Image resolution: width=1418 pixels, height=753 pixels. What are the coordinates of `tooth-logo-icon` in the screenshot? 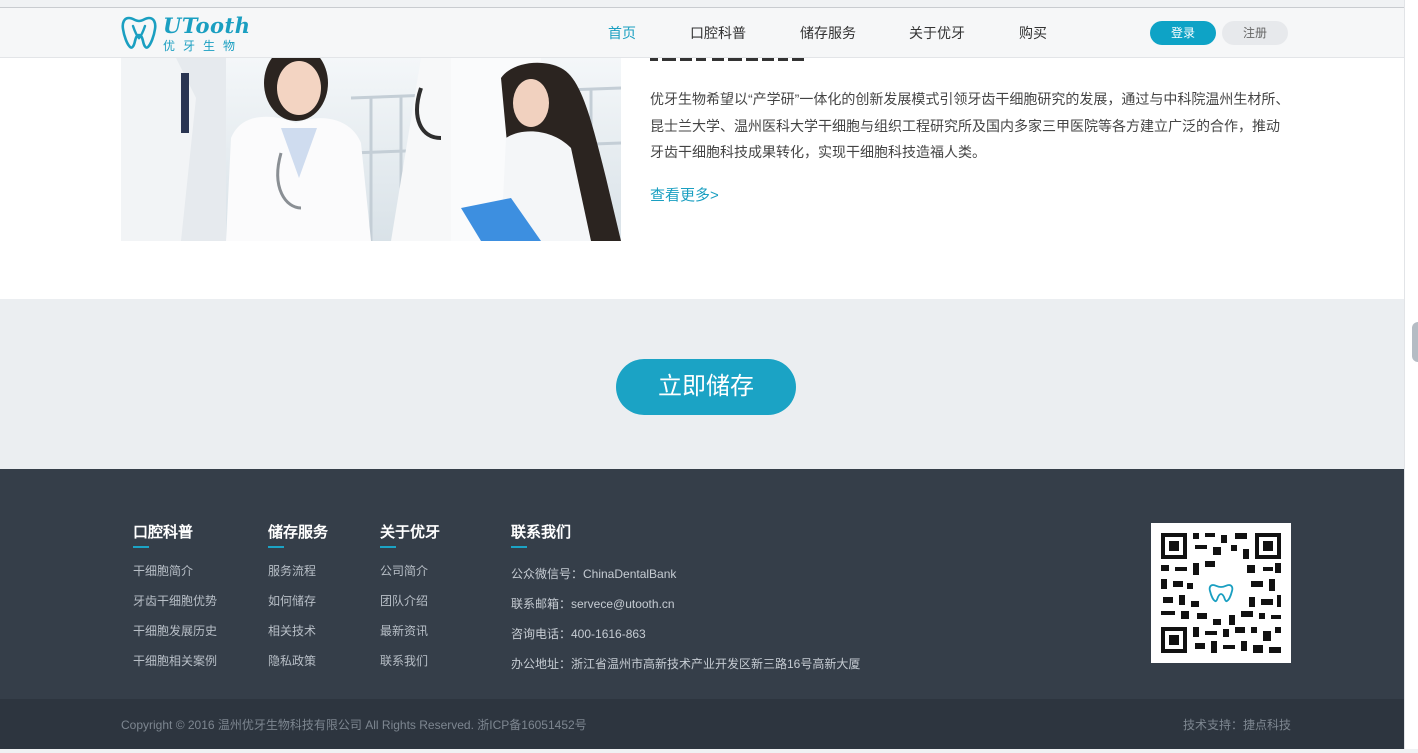 It's located at (139, 32).